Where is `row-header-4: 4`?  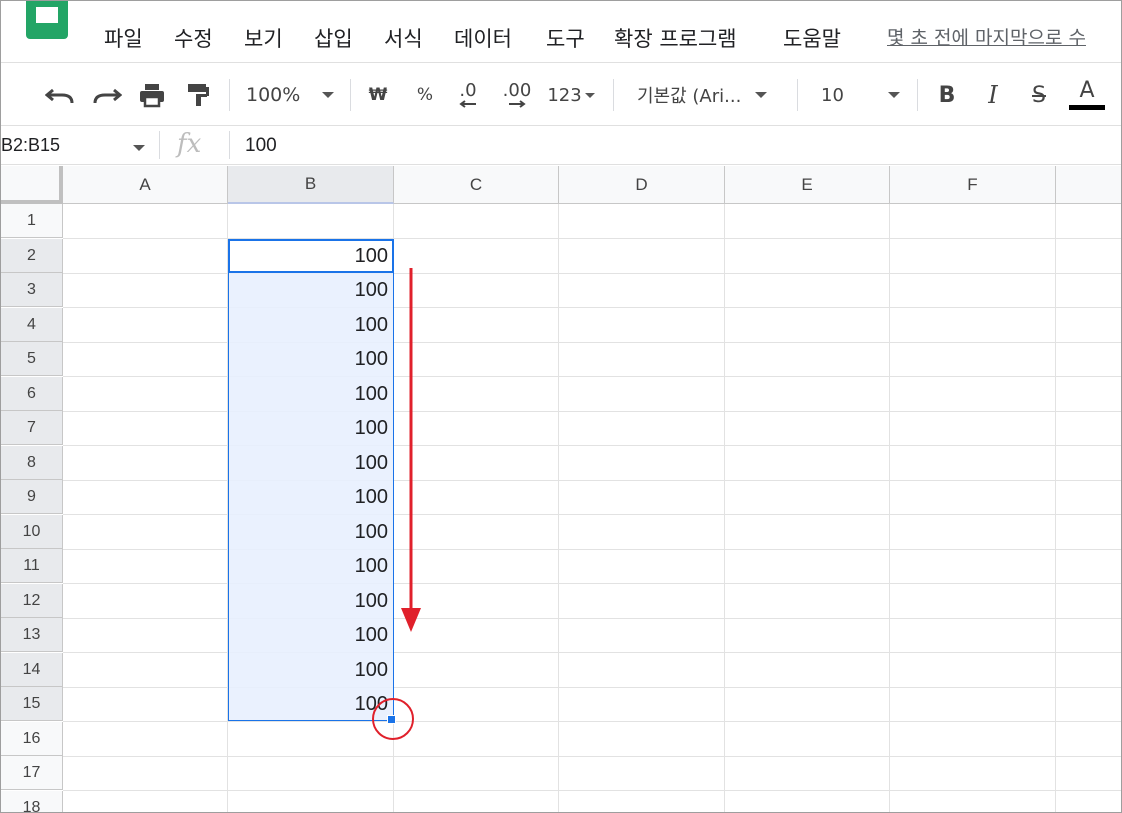
row-header-4: 4 is located at coordinates (32, 325).